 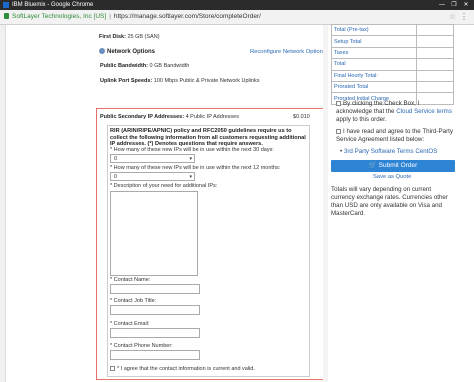 I want to click on menu-icon: ⋮, so click(x=464, y=17).